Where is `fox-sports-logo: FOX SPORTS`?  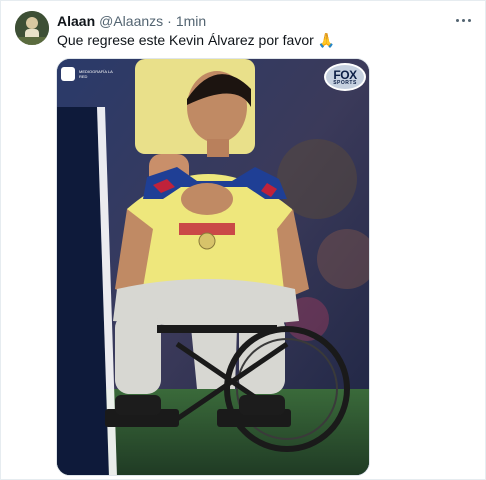
fox-sports-logo: FOX SPORTS is located at coordinates (345, 77).